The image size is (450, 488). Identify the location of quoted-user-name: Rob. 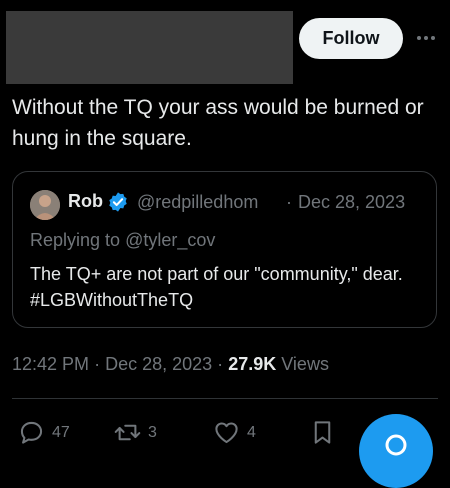
(85, 201).